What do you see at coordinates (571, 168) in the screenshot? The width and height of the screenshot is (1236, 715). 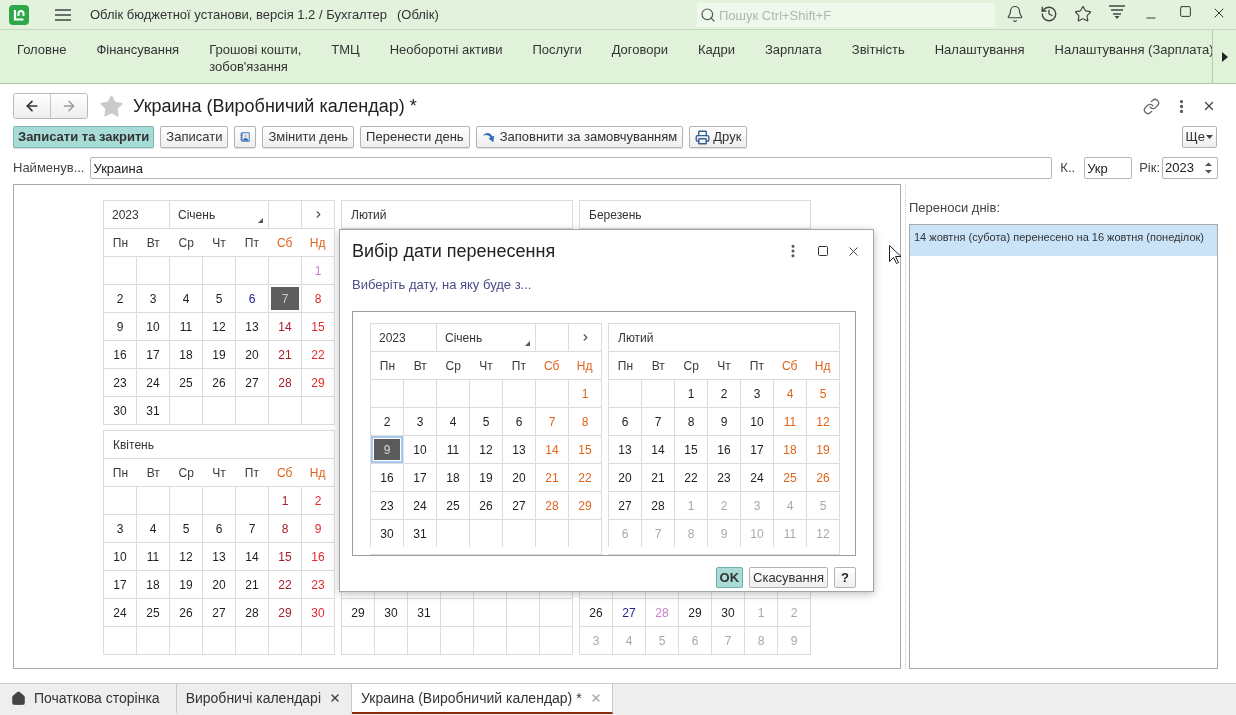 I see `name-field: Украина` at bounding box center [571, 168].